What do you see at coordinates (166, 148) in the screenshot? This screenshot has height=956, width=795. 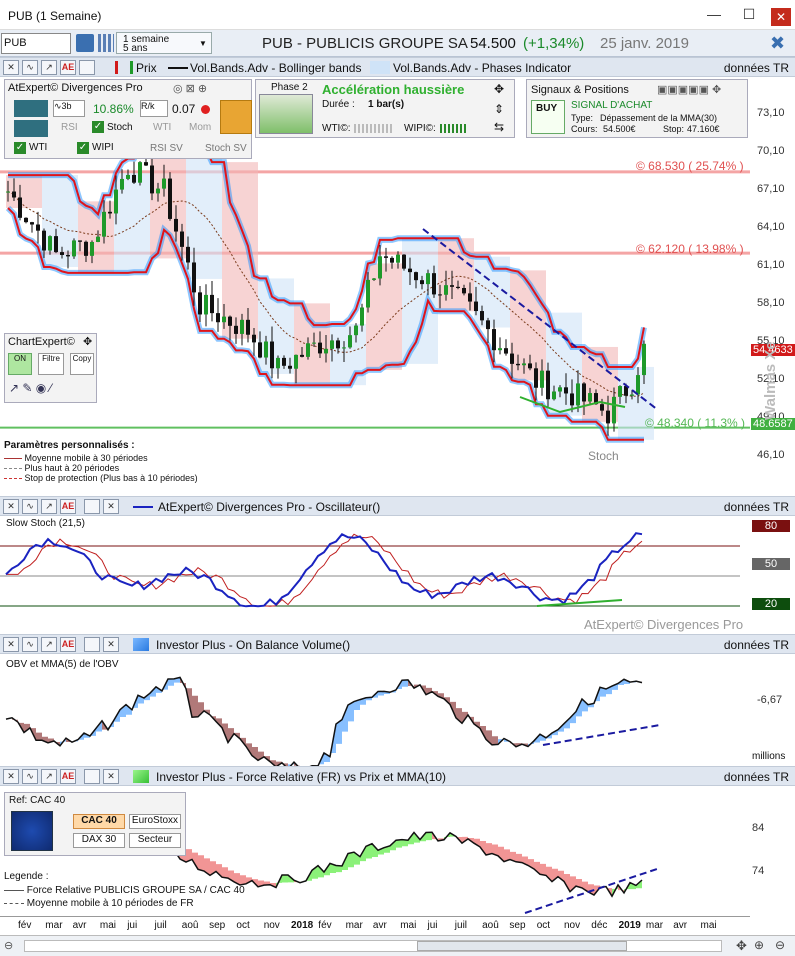 I see `rsi-sv-checkbox: RSI SV` at bounding box center [166, 148].